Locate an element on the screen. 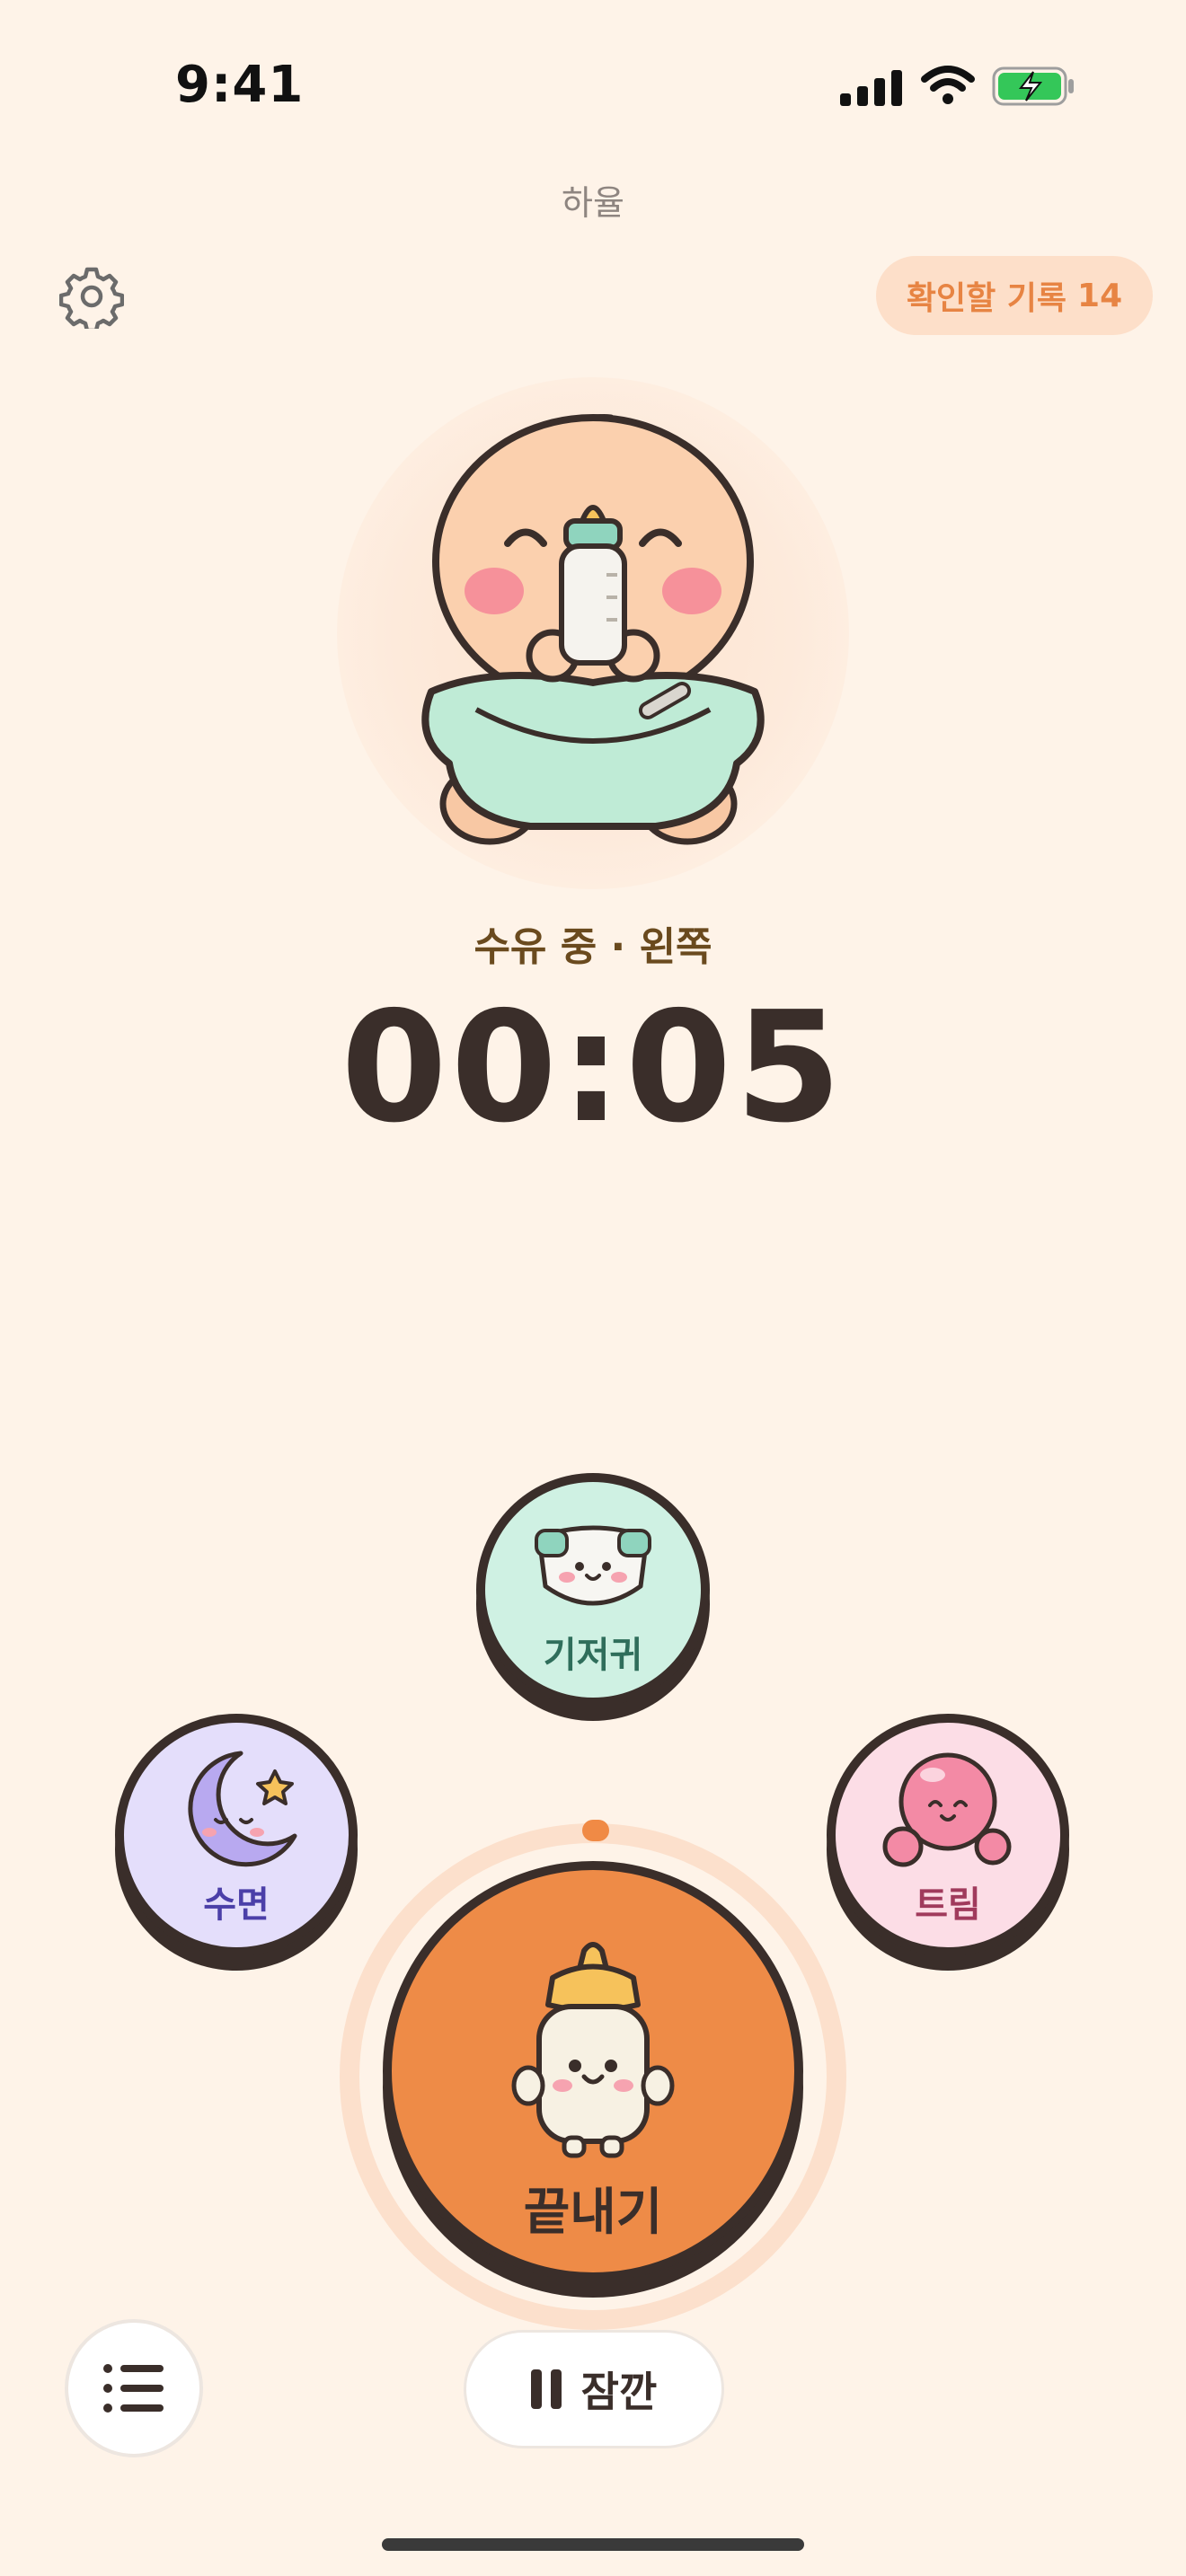 The height and width of the screenshot is (2576, 1186). pending-records-count: 14 is located at coordinates (1100, 295).